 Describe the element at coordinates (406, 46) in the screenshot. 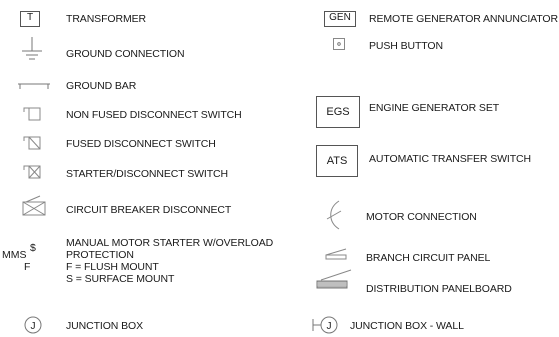

I see `push-button-label: PUSH BUTTON` at that location.